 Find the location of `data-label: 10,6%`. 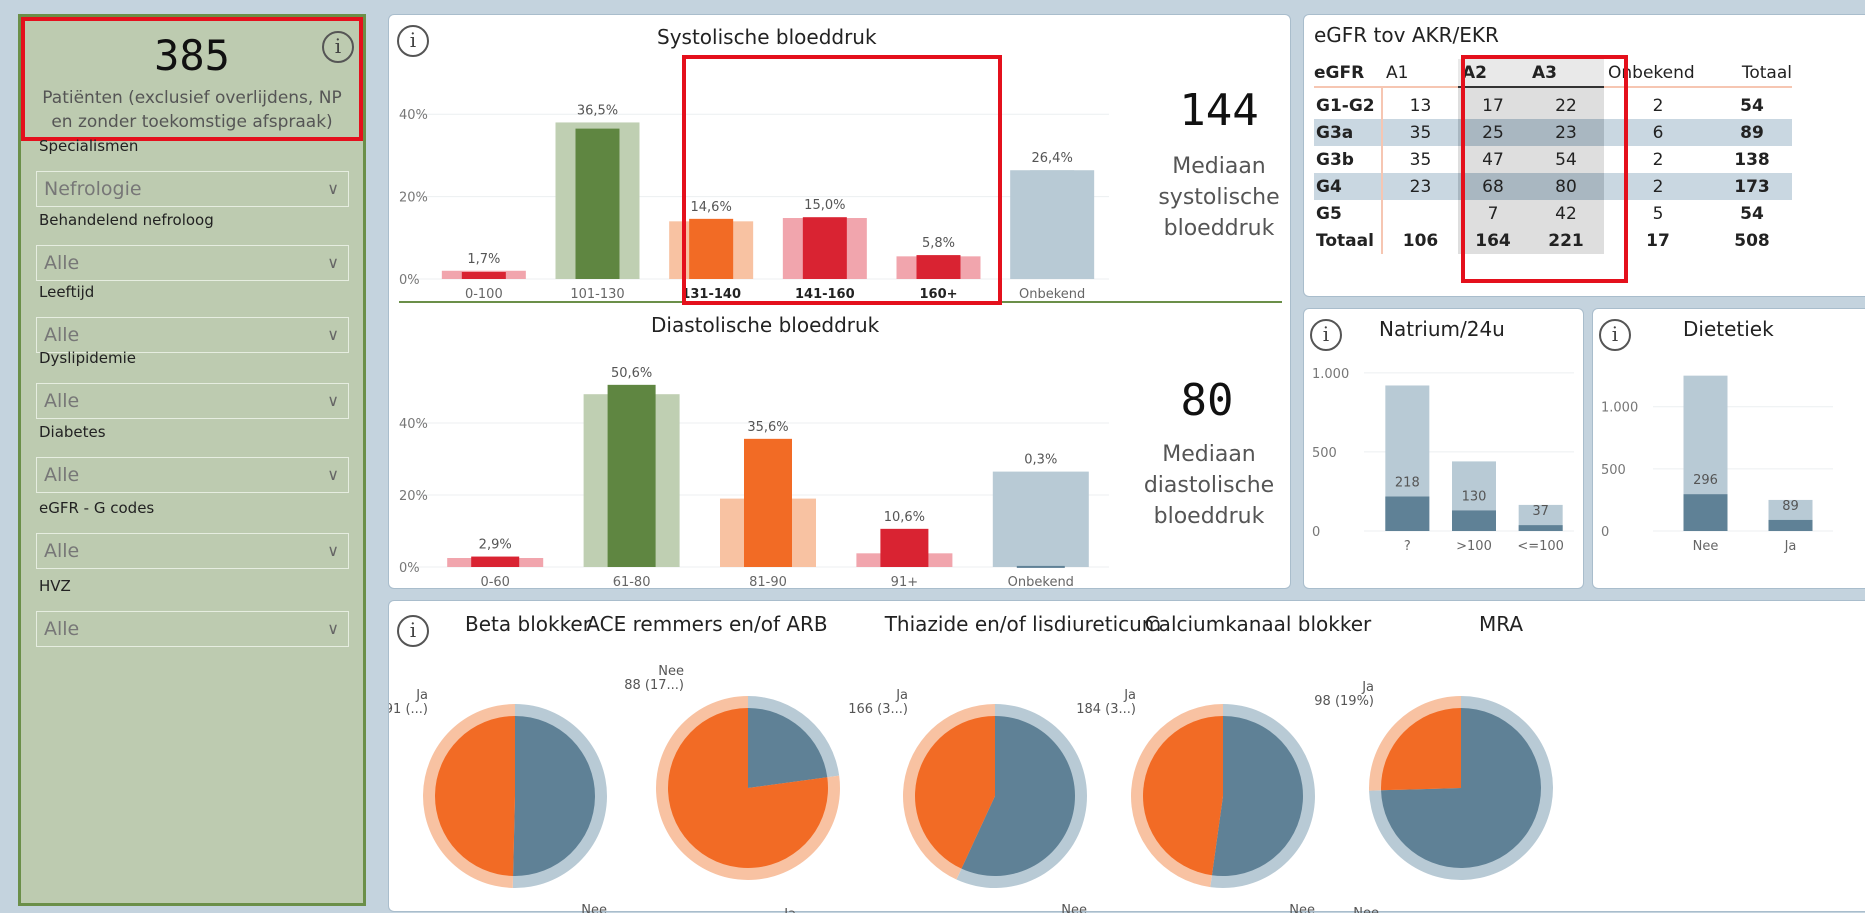

data-label: 10,6% is located at coordinates (904, 517).